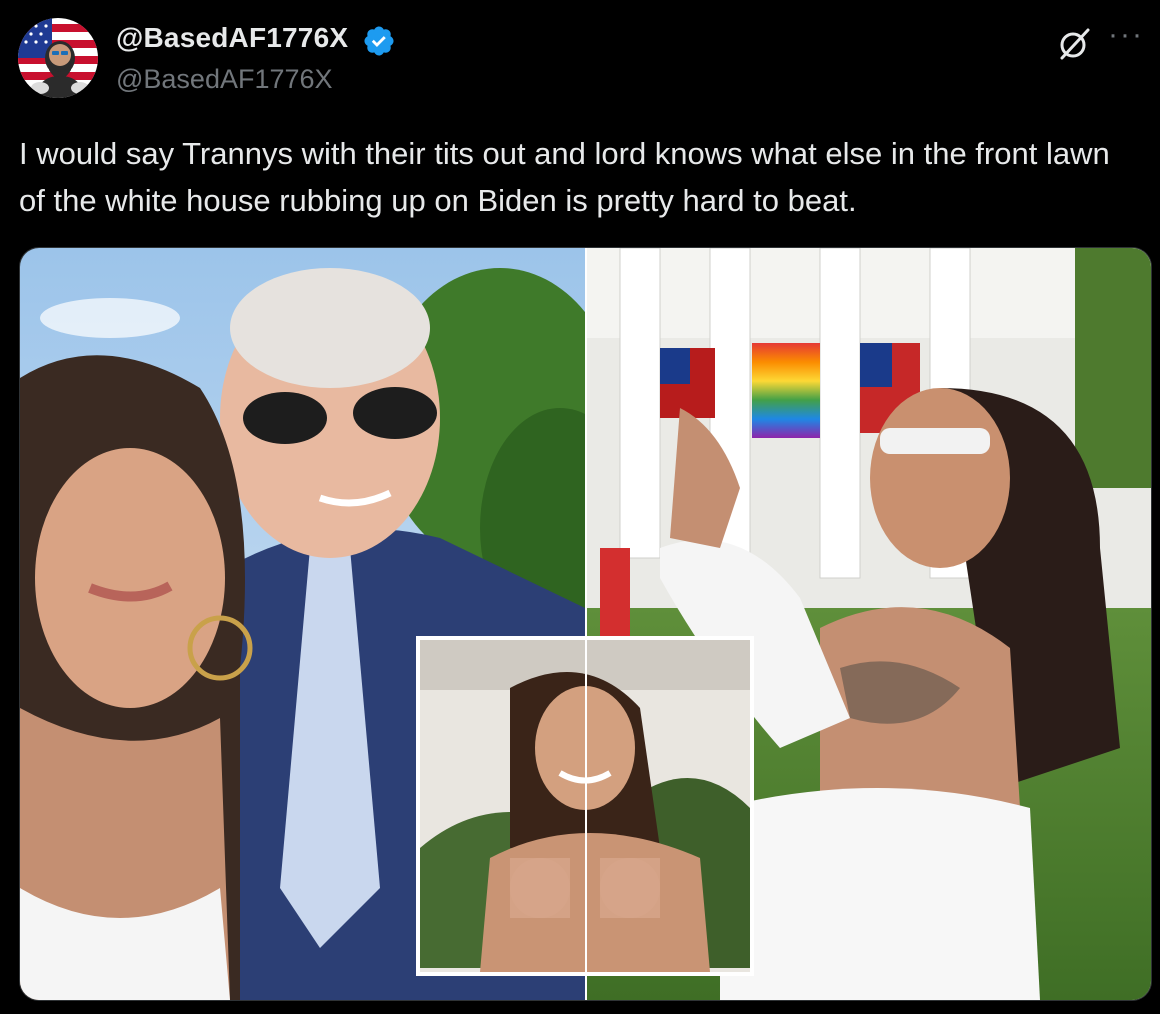 Image resolution: width=1160 pixels, height=1014 pixels. I want to click on user-handle: @BasedAF1776X, so click(224, 79).